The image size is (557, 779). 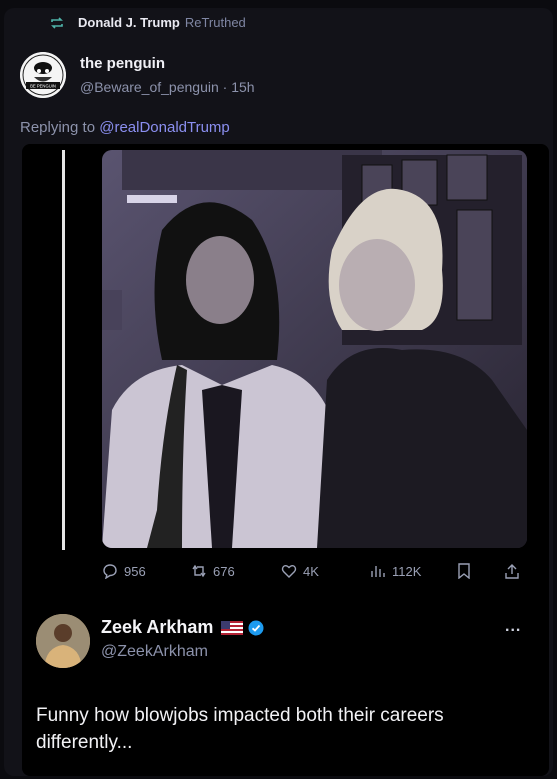 What do you see at coordinates (407, 571) in the screenshot?
I see `views-count-label: 112K` at bounding box center [407, 571].